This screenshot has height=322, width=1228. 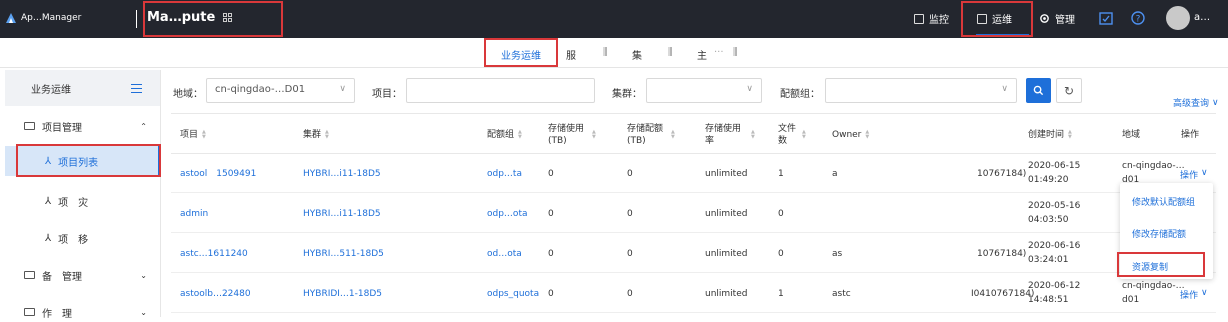 What do you see at coordinates (1159, 233) in the screenshot?
I see `menu-item-change-storage-quota: 修改存储配额` at bounding box center [1159, 233].